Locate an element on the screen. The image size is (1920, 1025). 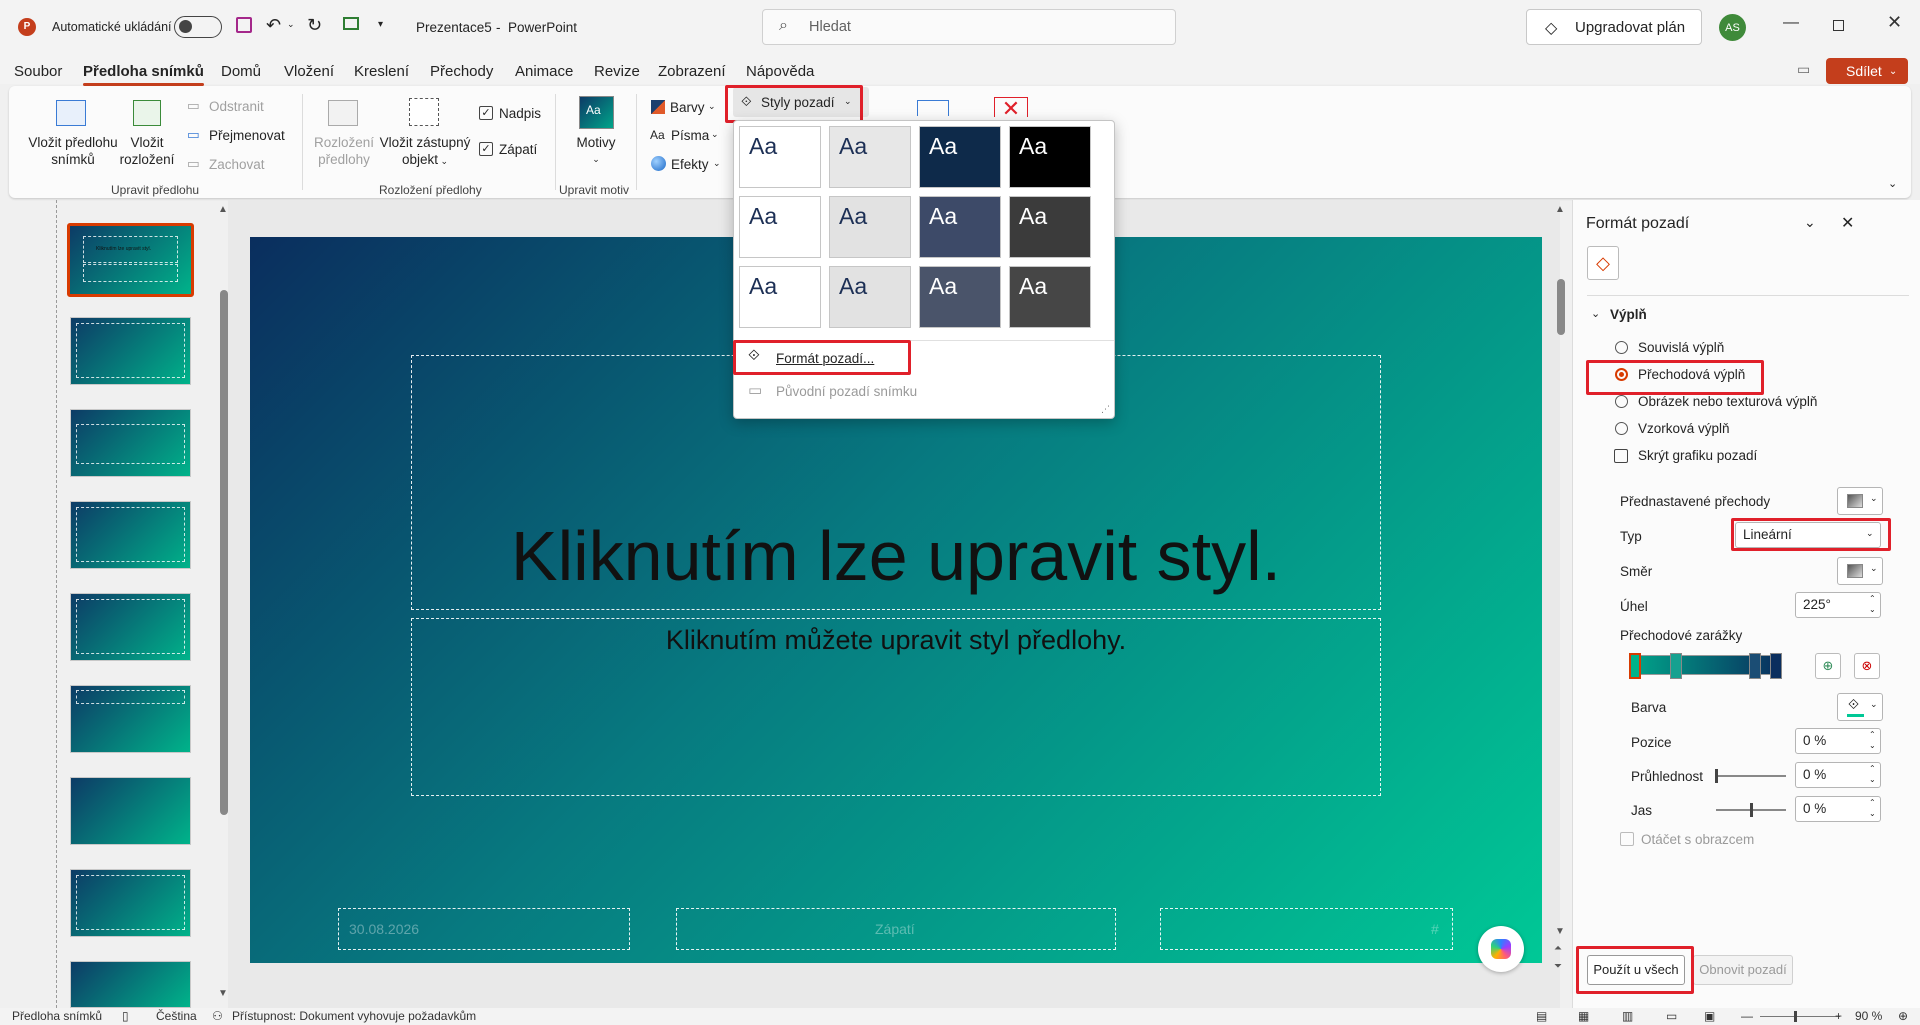
tab-help: Nápověda is located at coordinates (780, 71).